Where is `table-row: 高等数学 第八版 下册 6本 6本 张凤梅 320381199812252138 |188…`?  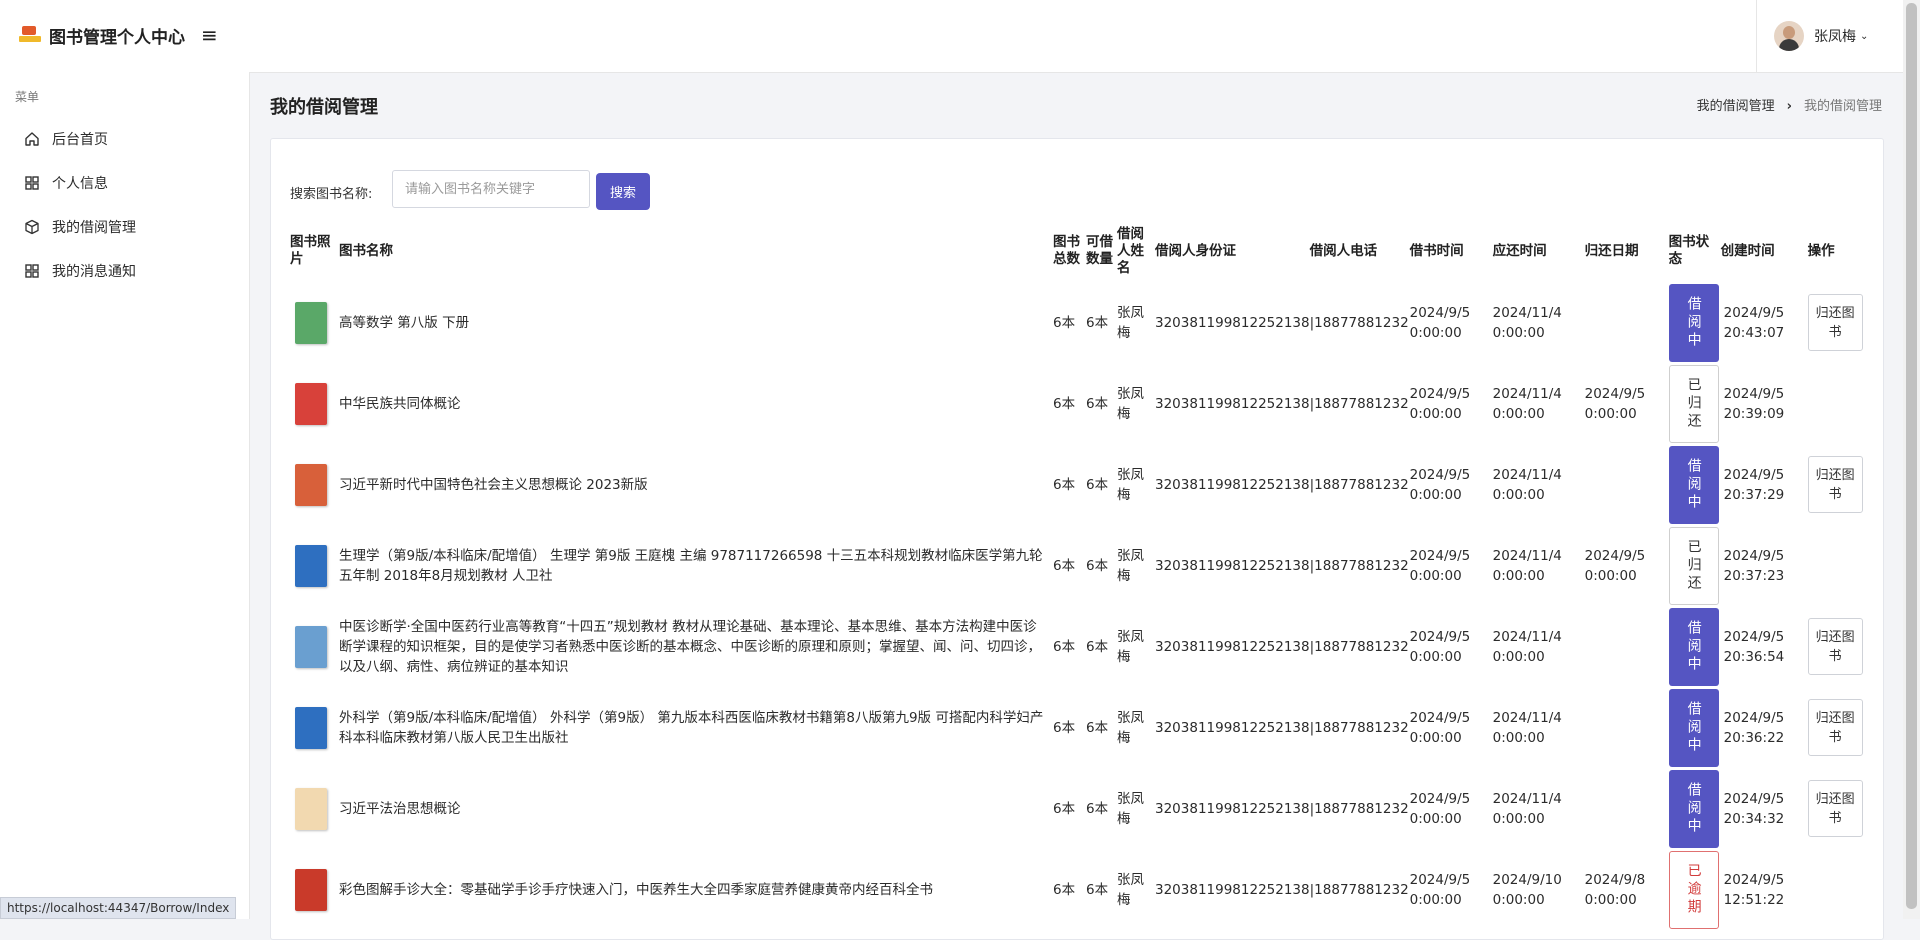 table-row: 高等数学 第八版 下册 6本 6本 张凤梅 320381199812252138 |188… is located at coordinates (1081, 322).